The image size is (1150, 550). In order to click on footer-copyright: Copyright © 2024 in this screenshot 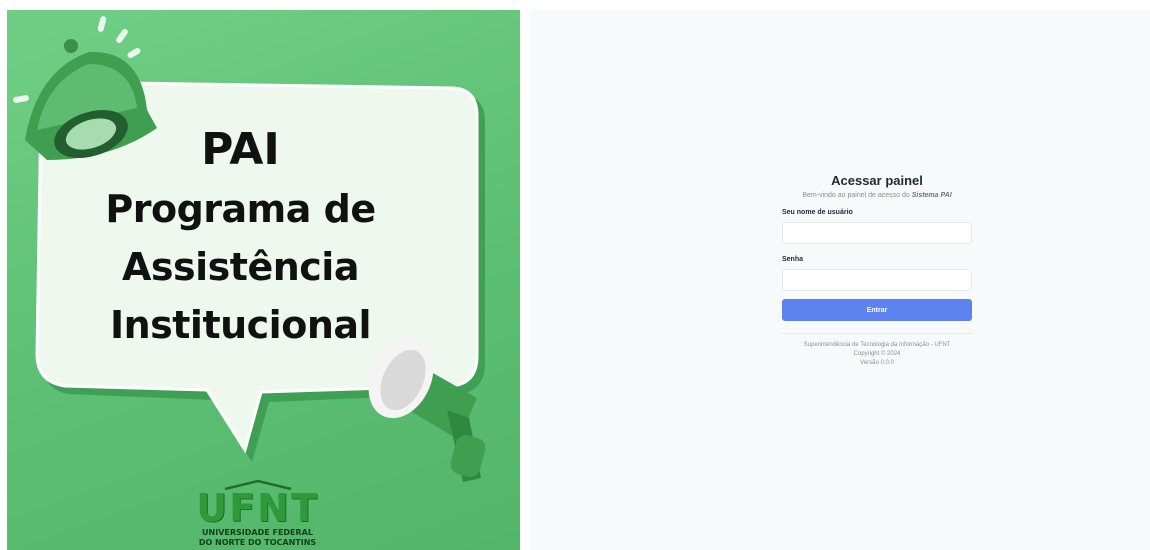, I will do `click(877, 354)`.